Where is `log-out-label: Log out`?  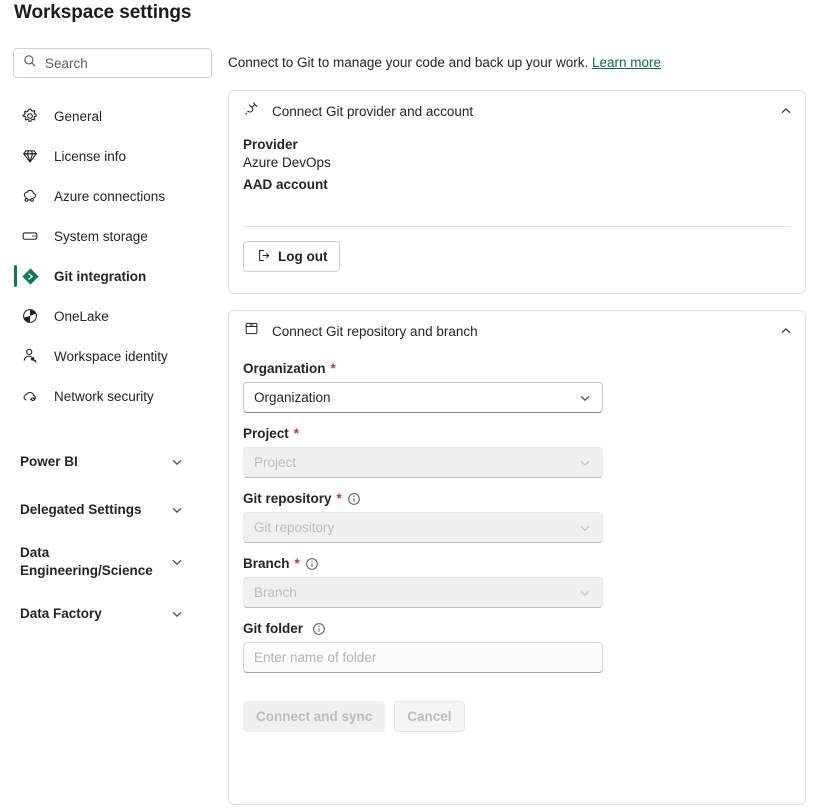
log-out-label: Log out is located at coordinates (303, 256).